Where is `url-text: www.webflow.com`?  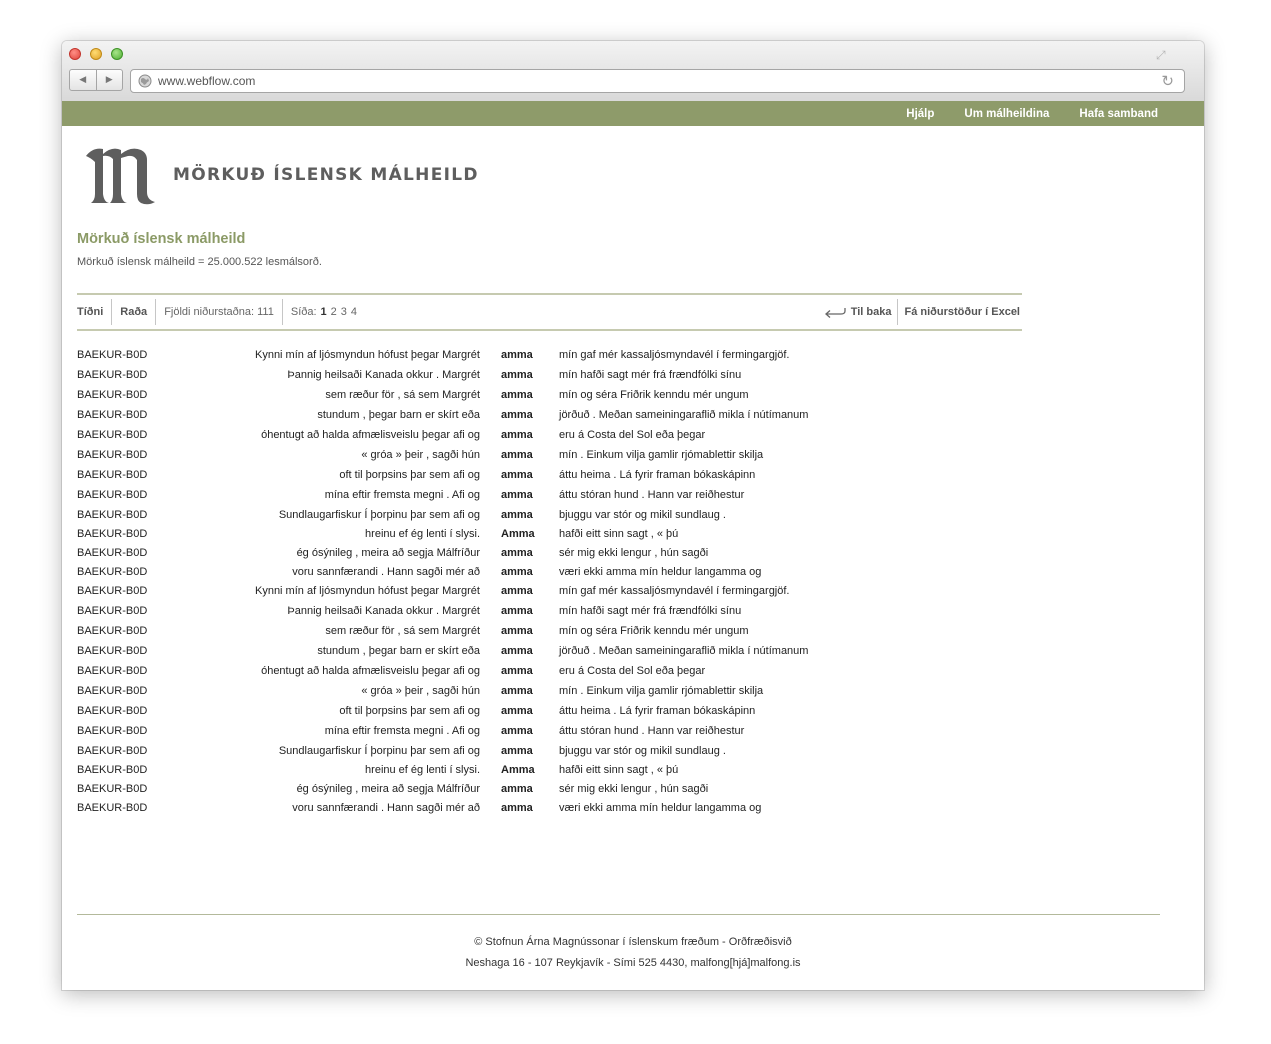 url-text: www.webflow.com is located at coordinates (206, 81).